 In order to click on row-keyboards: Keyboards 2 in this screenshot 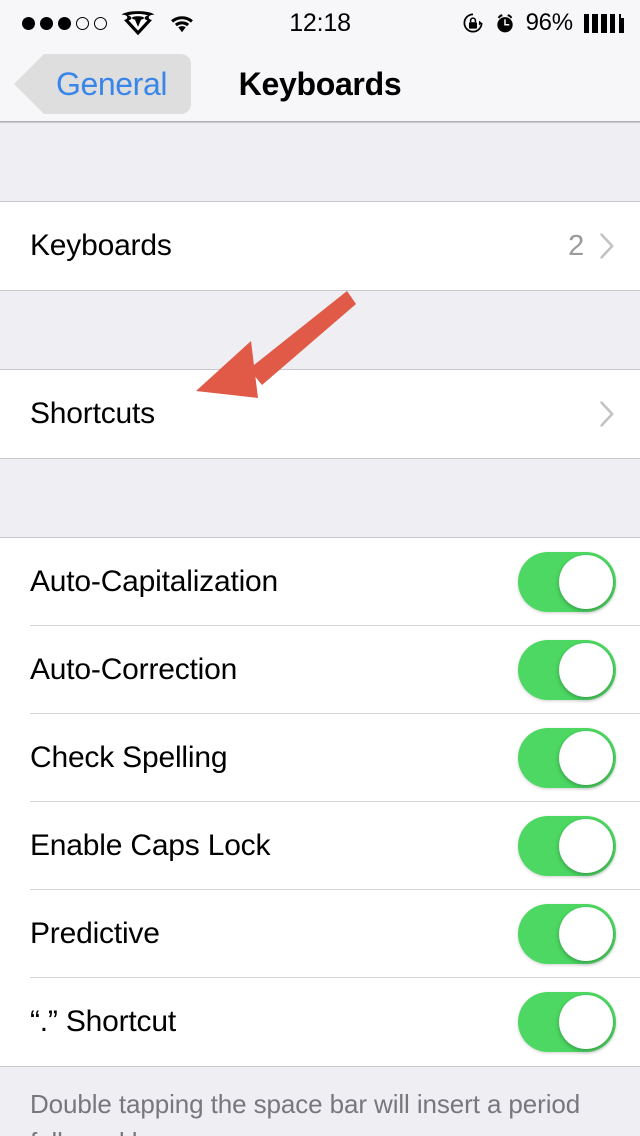, I will do `click(320, 246)`.